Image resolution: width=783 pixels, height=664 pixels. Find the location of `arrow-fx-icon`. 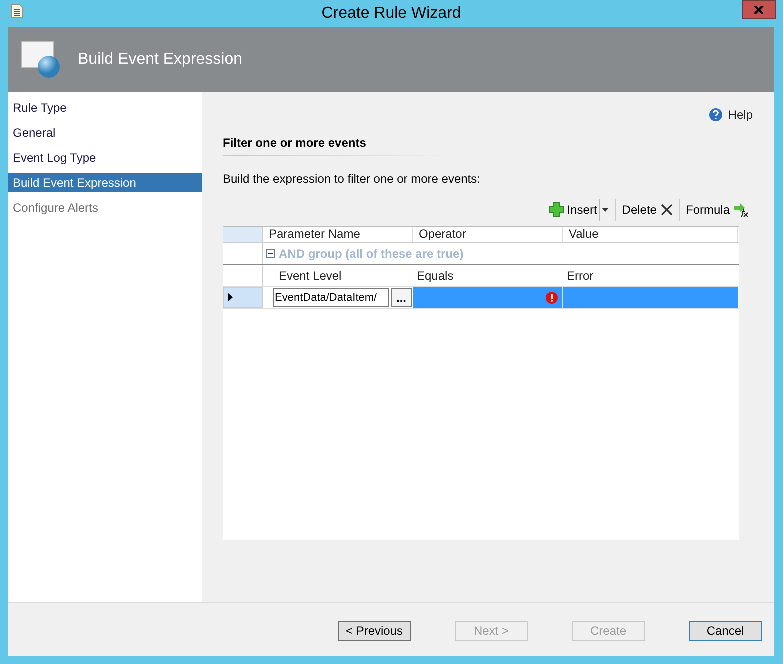

arrow-fx-icon is located at coordinates (741, 210).